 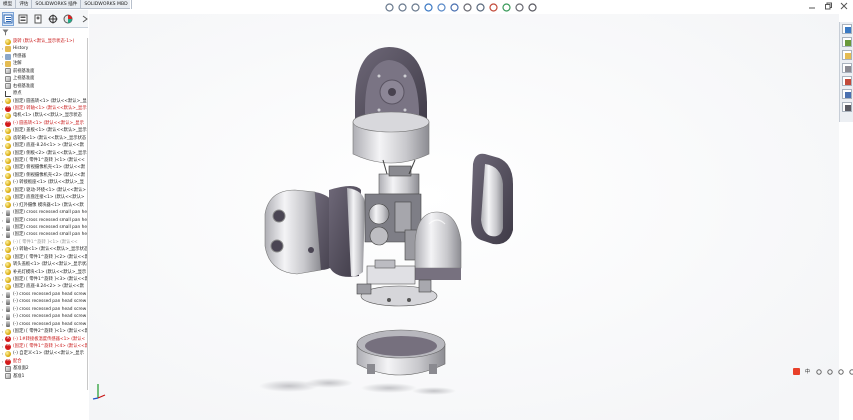 What do you see at coordinates (389, 7) in the screenshot?
I see `zoom-to-fit-icon` at bounding box center [389, 7].